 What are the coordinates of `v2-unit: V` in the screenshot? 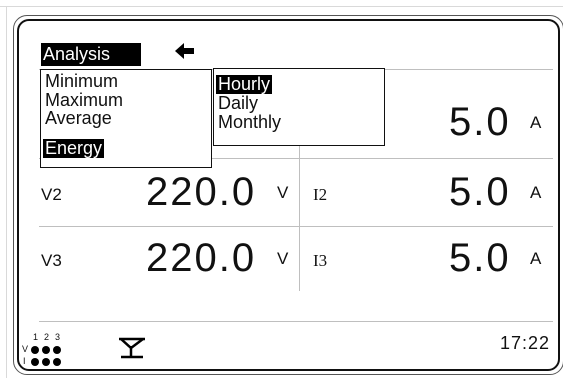 It's located at (283, 192).